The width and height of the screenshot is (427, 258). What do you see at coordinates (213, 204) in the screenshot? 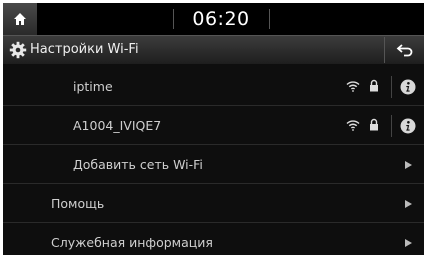
I see `help-item: Помощь` at bounding box center [213, 204].